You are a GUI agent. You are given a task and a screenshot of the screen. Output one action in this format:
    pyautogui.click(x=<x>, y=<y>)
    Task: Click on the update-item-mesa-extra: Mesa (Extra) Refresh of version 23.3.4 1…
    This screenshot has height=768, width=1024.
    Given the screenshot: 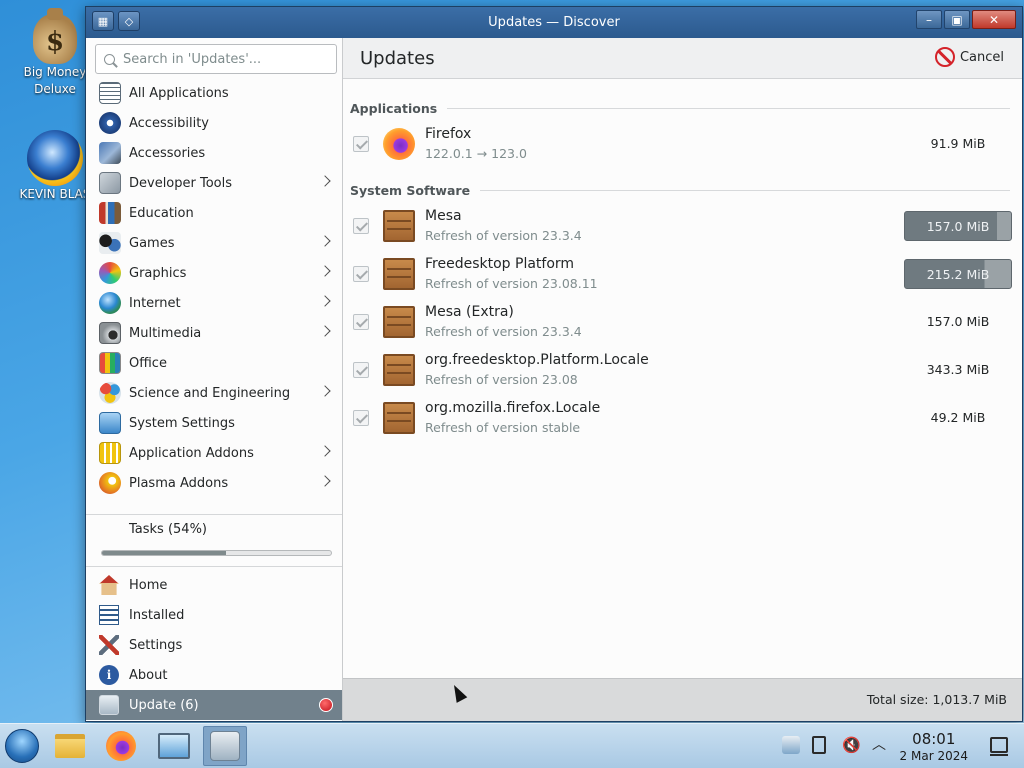 What is the action you would take?
    pyautogui.click(x=683, y=323)
    